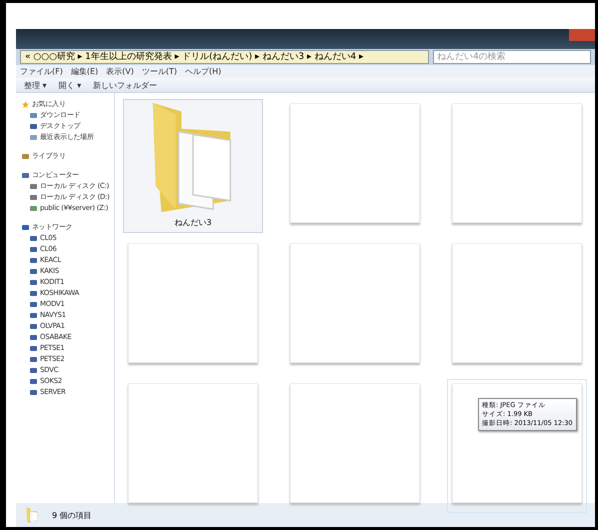  What do you see at coordinates (35, 85) in the screenshot?
I see `toolbar-button: 整理 ▾` at bounding box center [35, 85].